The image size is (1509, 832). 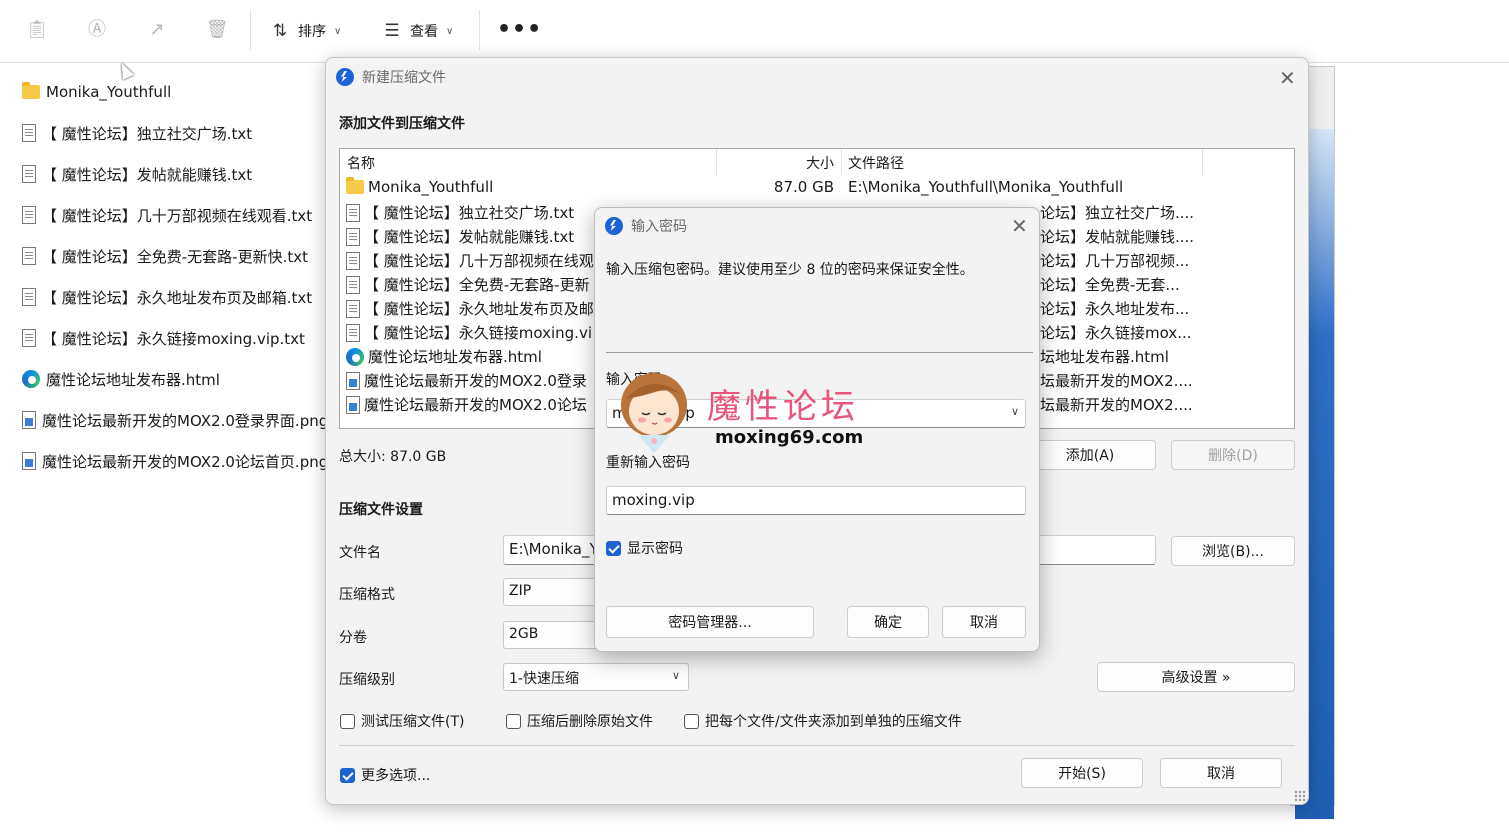 What do you see at coordinates (888, 622) in the screenshot?
I see `ok-button: 确定` at bounding box center [888, 622].